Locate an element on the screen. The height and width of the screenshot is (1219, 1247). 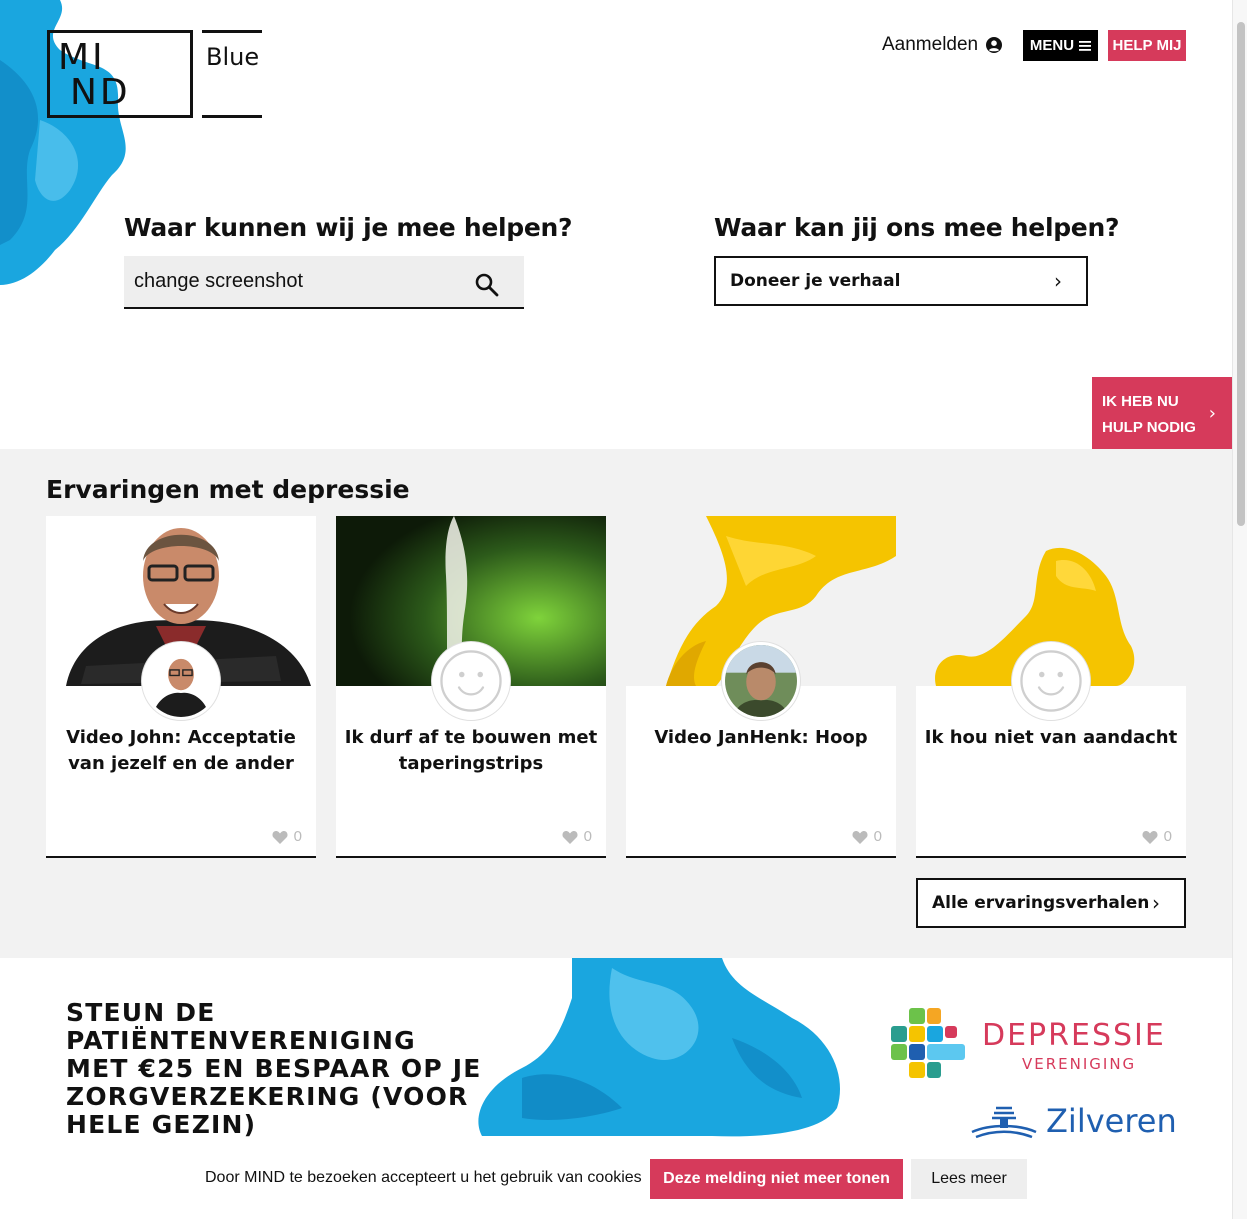
search-box is located at coordinates (324, 282).